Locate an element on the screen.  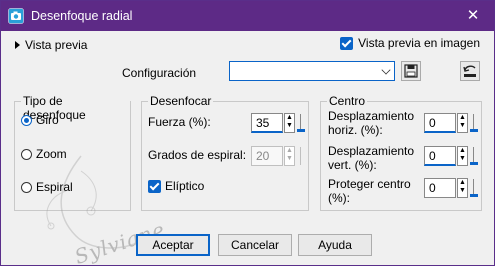
vert-offset-spinner: 0 ▲ ▼ is located at coordinates (451, 156).